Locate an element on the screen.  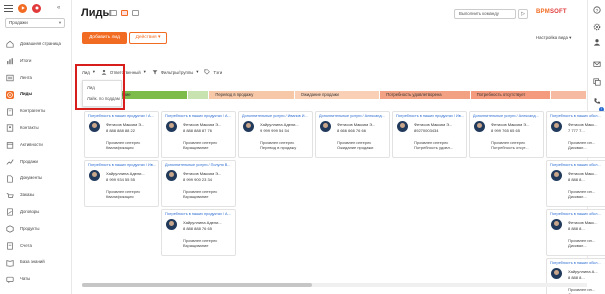
sidebar-item-label: Договоры is located at coordinates (30, 212).